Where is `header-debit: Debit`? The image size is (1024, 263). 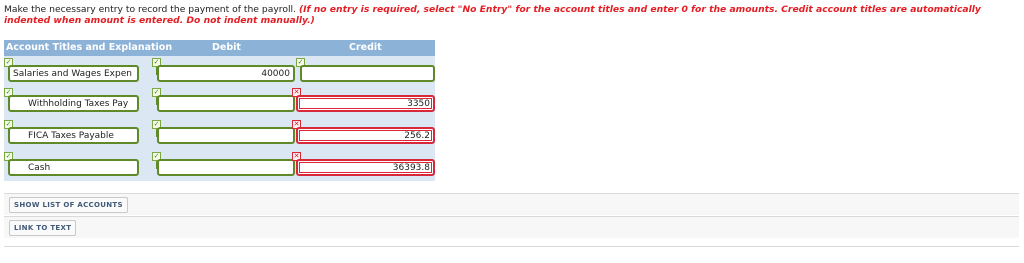
header-debit: Debit is located at coordinates (226, 47).